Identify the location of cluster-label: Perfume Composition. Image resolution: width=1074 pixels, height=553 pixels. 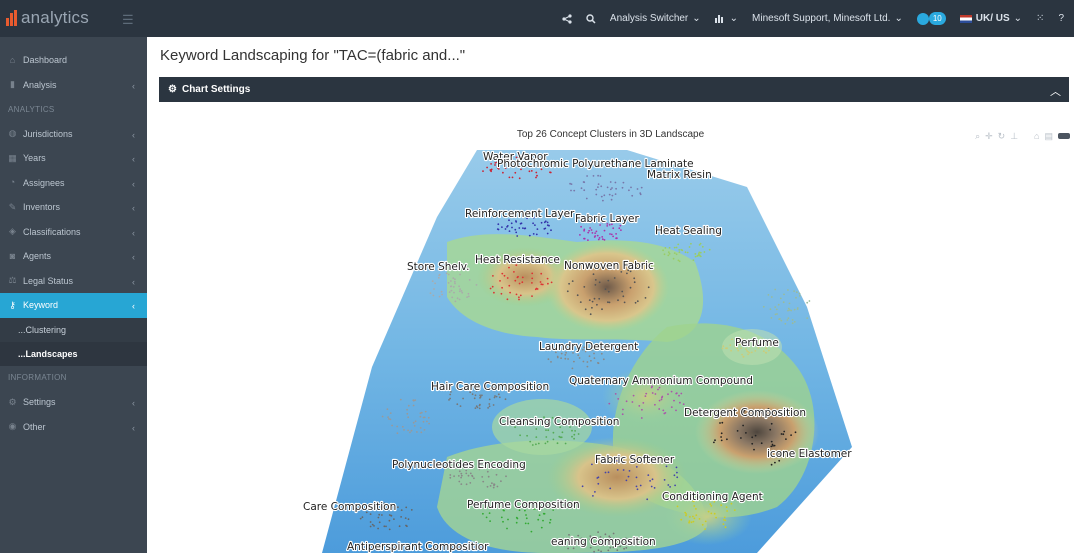
(523, 505).